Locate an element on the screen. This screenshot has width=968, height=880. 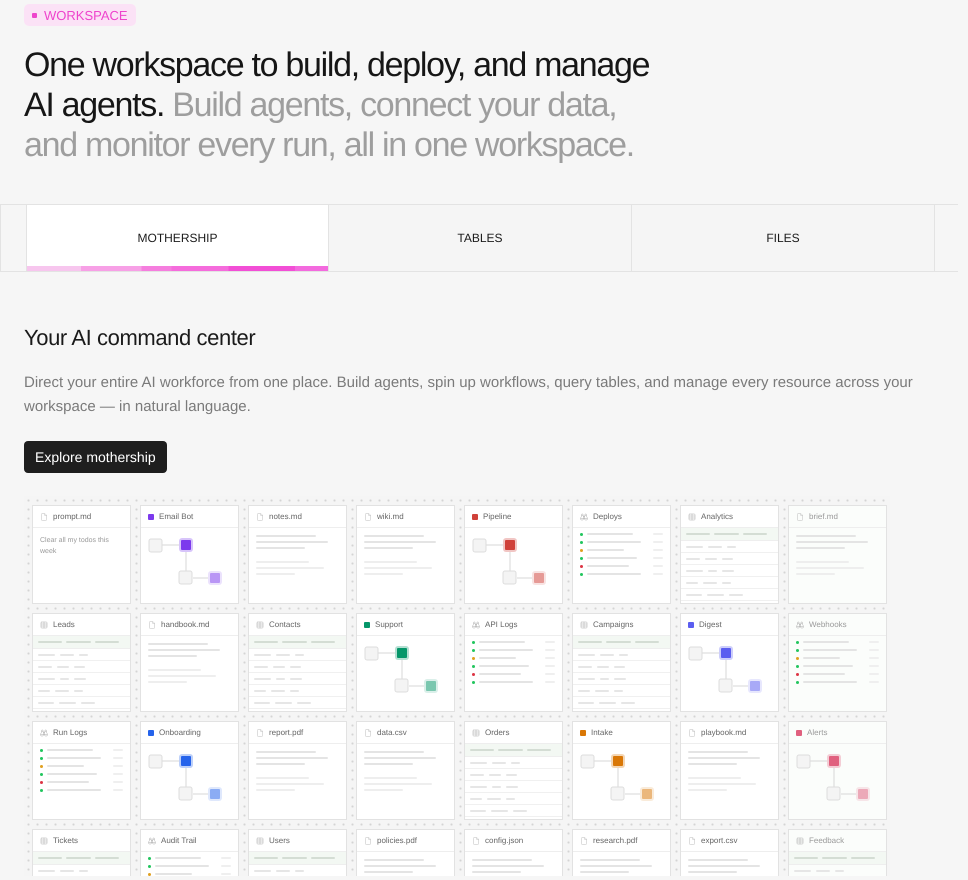
resource-card: Contacts is located at coordinates (297, 662).